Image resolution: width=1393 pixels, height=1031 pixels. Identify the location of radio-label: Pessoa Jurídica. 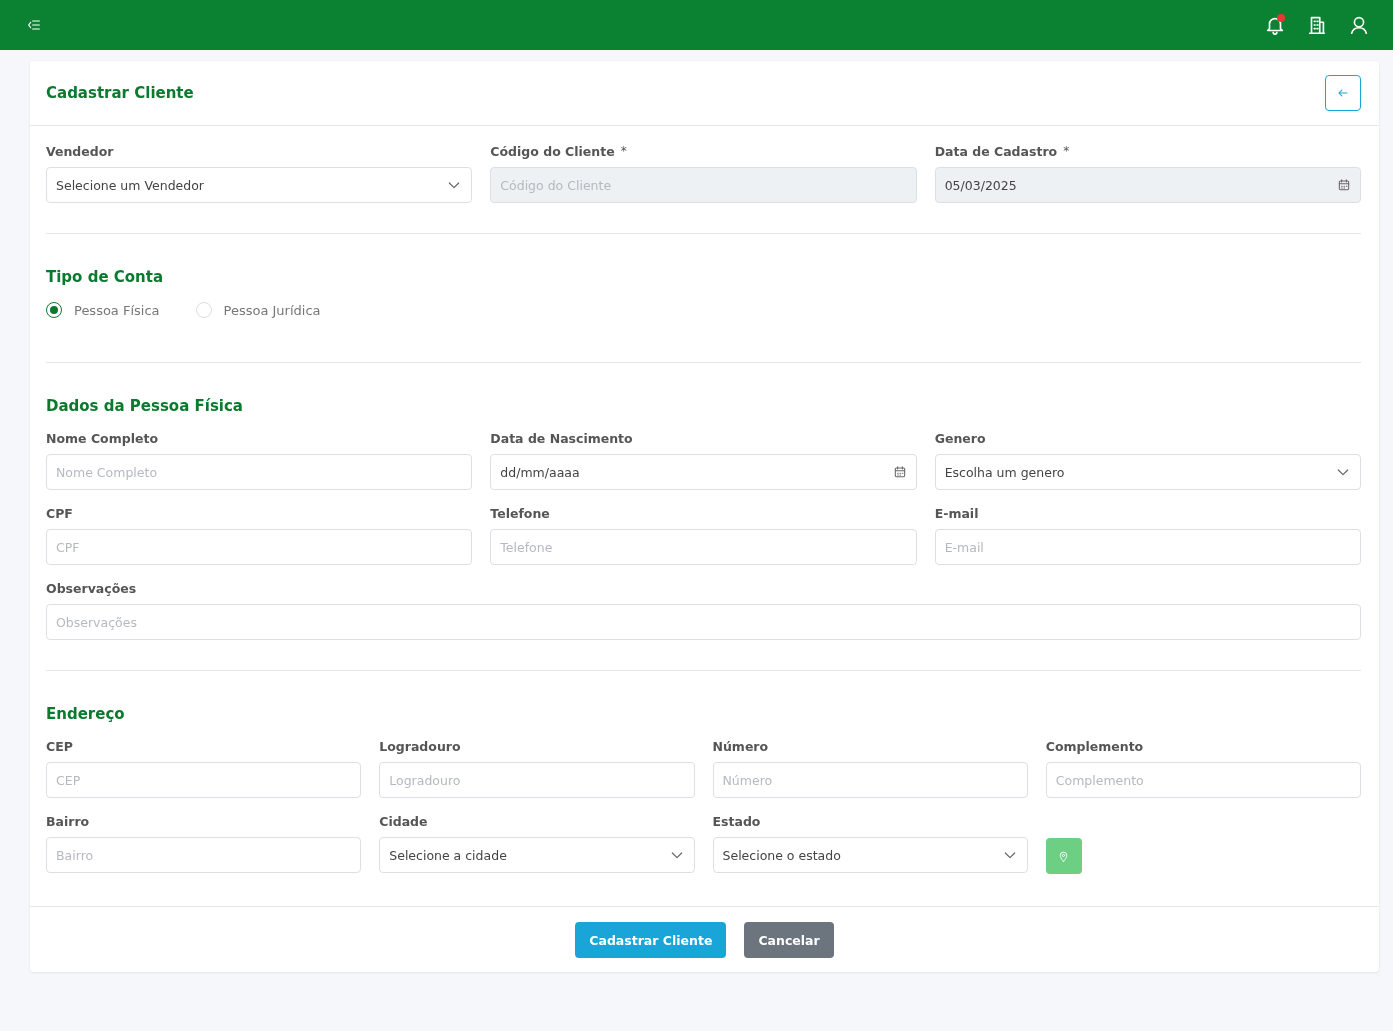
(272, 310).